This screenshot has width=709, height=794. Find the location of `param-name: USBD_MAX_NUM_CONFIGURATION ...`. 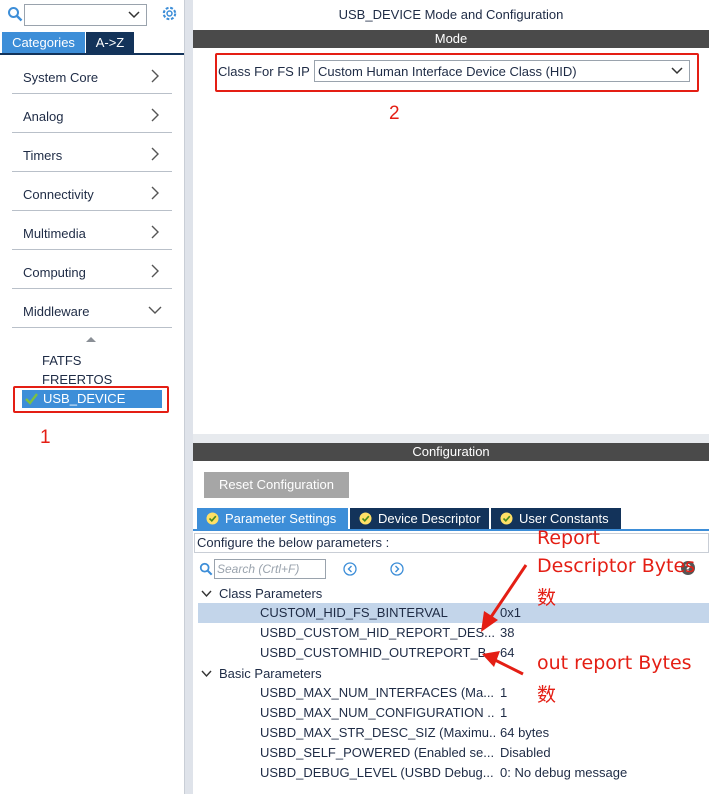

param-name: USBD_MAX_NUM_CONFIGURATION ... is located at coordinates (377, 712).